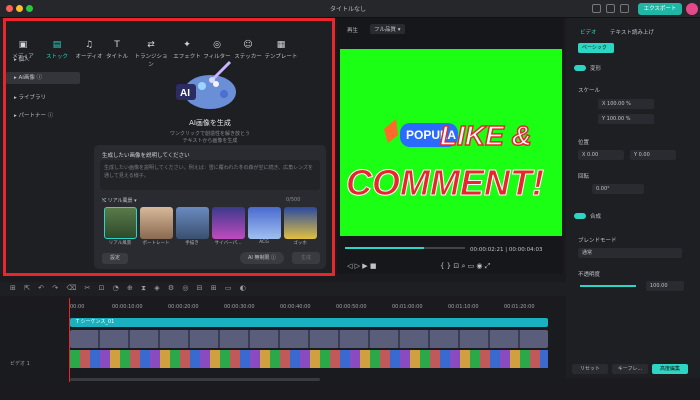  What do you see at coordinates (630, 253) in the screenshot?
I see `blend-select: 通常` at bounding box center [630, 253].